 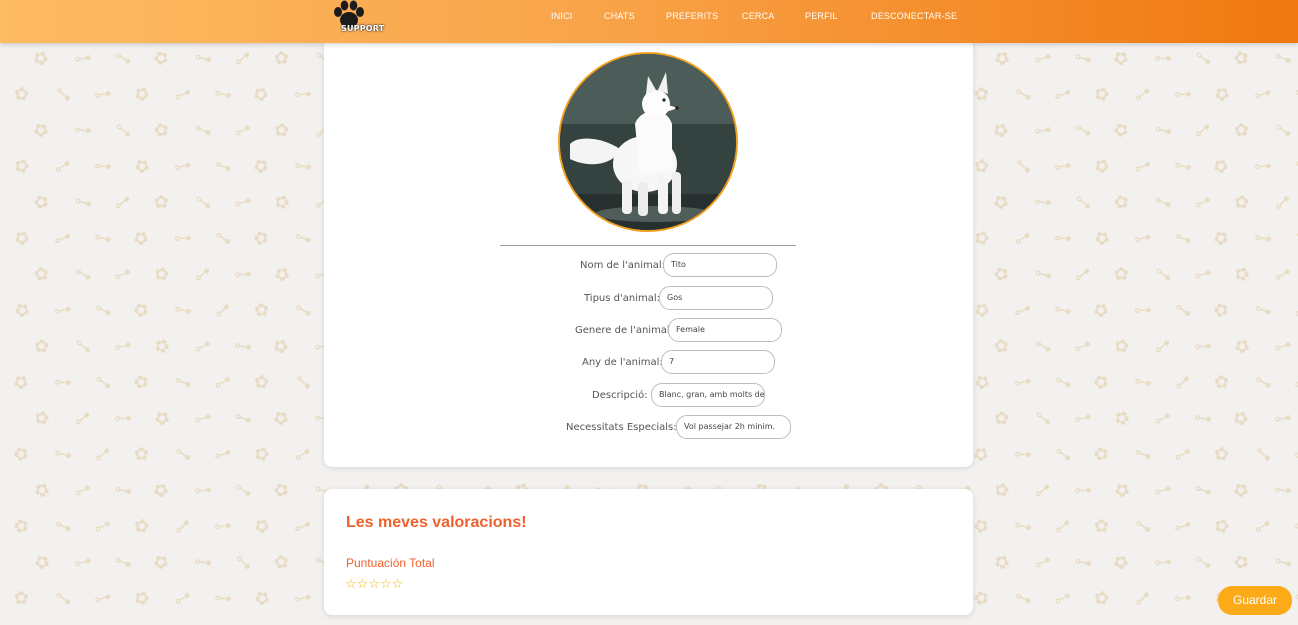 What do you see at coordinates (692, 16) in the screenshot?
I see `nav-preferits: PREFERITS` at bounding box center [692, 16].